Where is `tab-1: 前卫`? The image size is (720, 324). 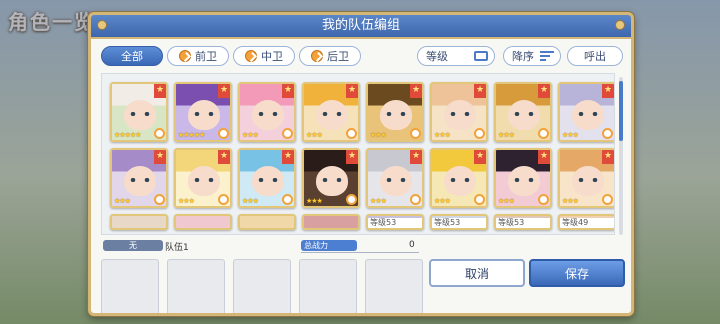
tab-1: 前卫 is located at coordinates (198, 56).